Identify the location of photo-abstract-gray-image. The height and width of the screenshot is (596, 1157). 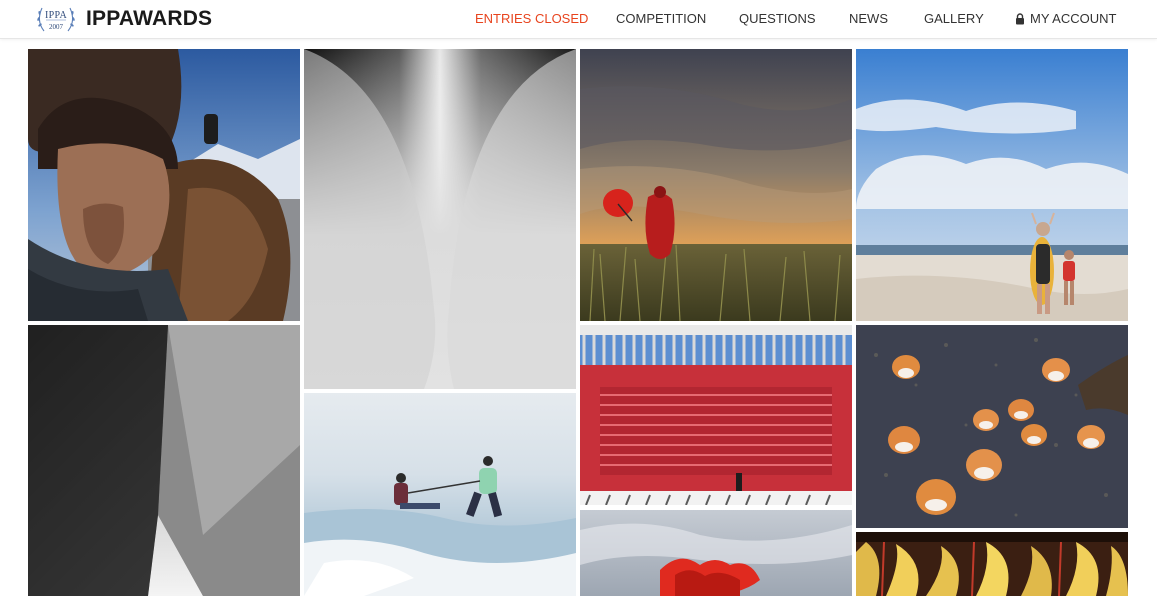
(440, 219).